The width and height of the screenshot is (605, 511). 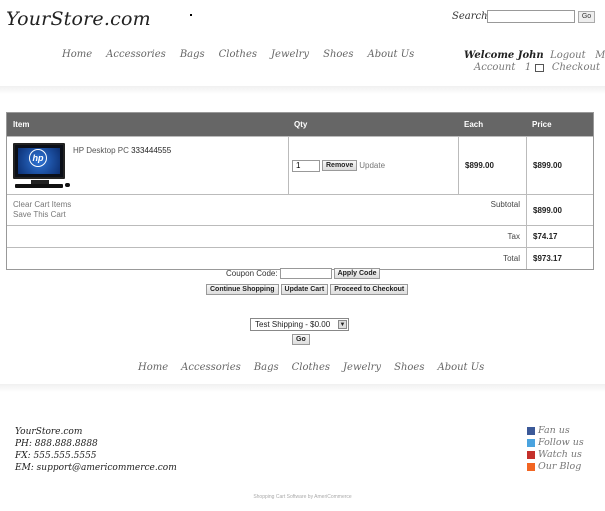 I want to click on logout-link: Logout, so click(x=568, y=55).